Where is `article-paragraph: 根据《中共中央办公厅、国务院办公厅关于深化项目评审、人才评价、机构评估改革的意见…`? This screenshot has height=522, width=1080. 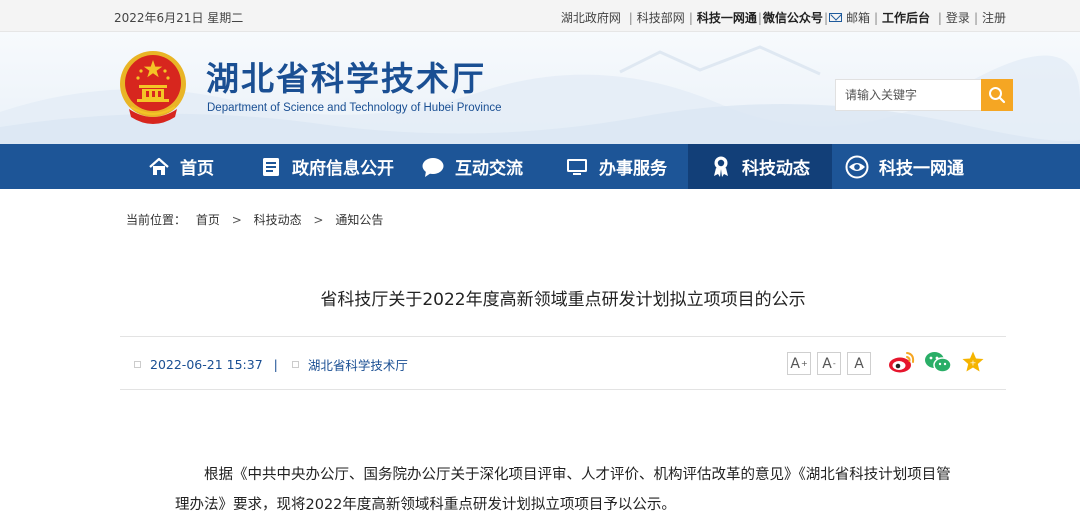
article-paragraph: 根据《中共中央办公厅、国务院办公厅关于深化项目评审、人才评价、机构评估改革的意见… is located at coordinates (563, 490).